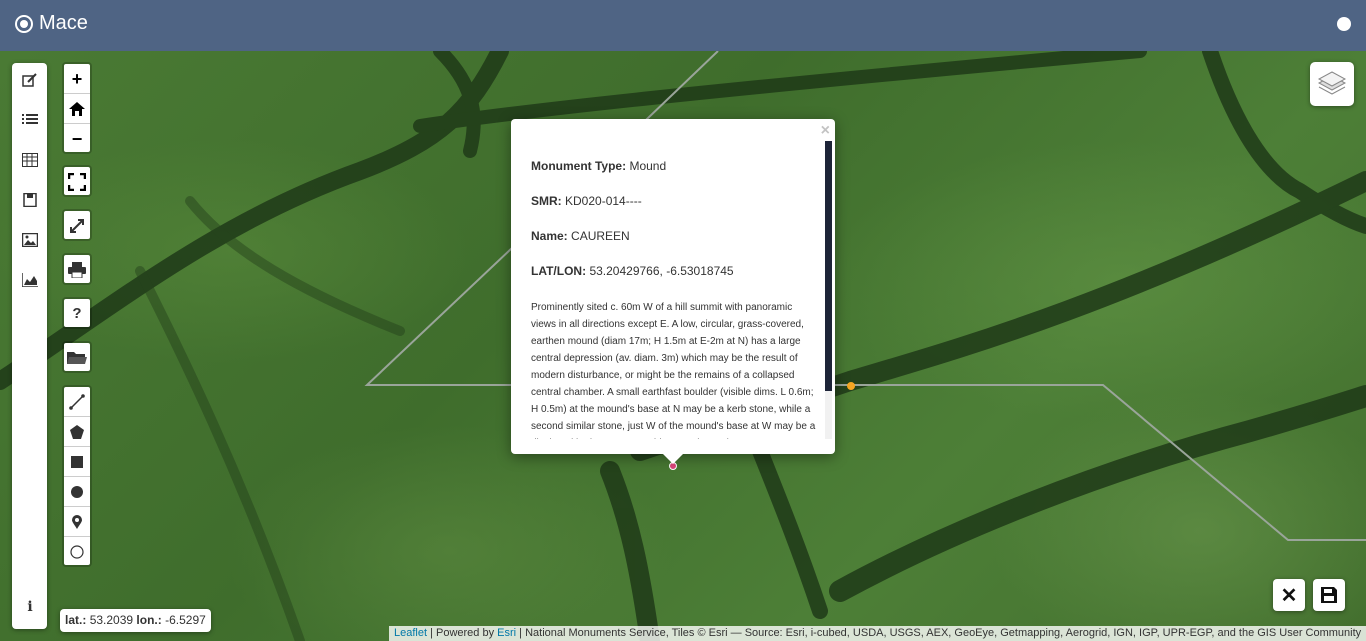 The height and width of the screenshot is (641, 1366). What do you see at coordinates (76, 620) in the screenshot?
I see `lat-label: lat.:` at bounding box center [76, 620].